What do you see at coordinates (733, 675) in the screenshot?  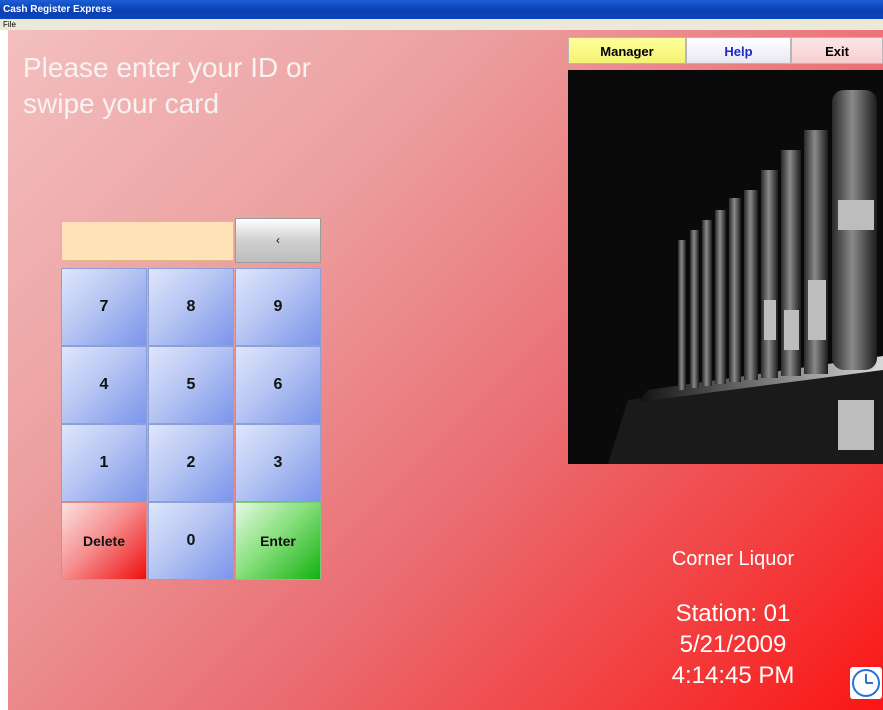 I see `current-time: 4:14:45 PM` at bounding box center [733, 675].